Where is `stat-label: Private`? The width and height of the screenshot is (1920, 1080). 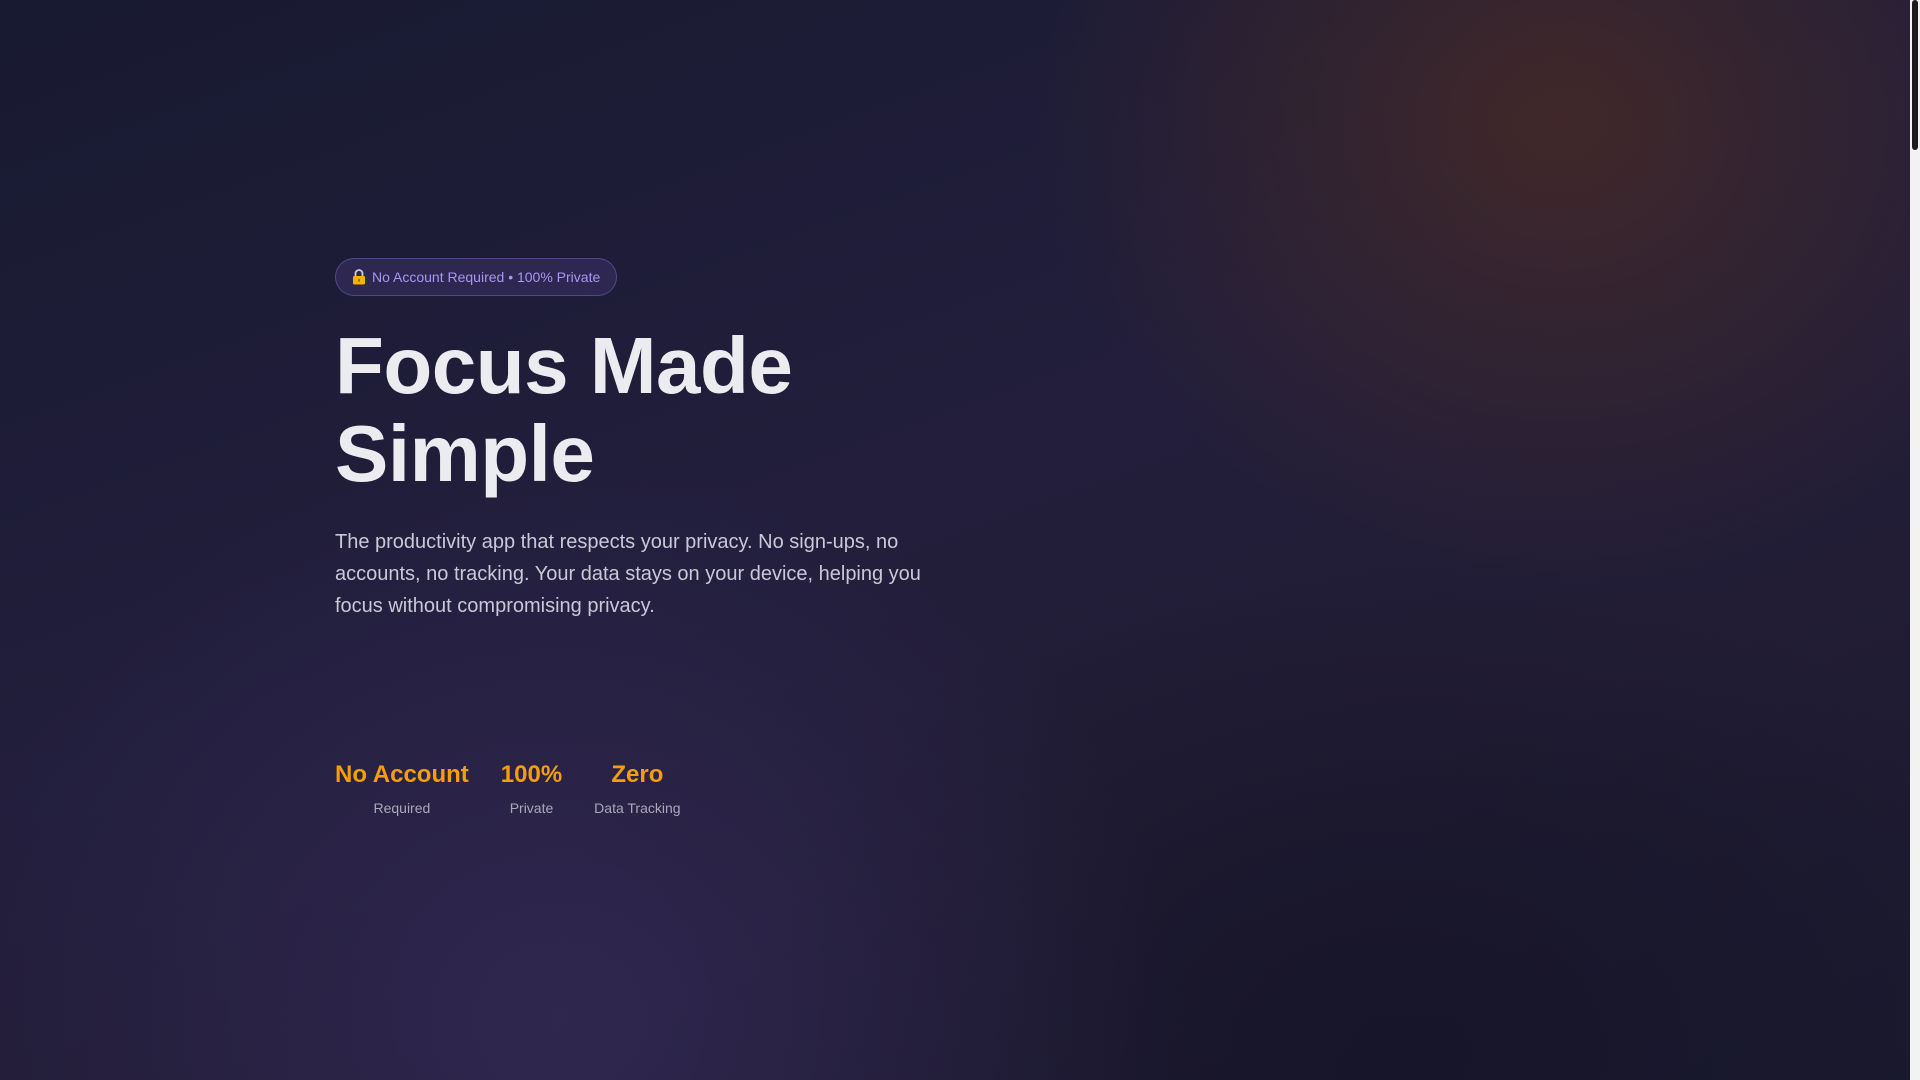 stat-label: Private is located at coordinates (531, 808).